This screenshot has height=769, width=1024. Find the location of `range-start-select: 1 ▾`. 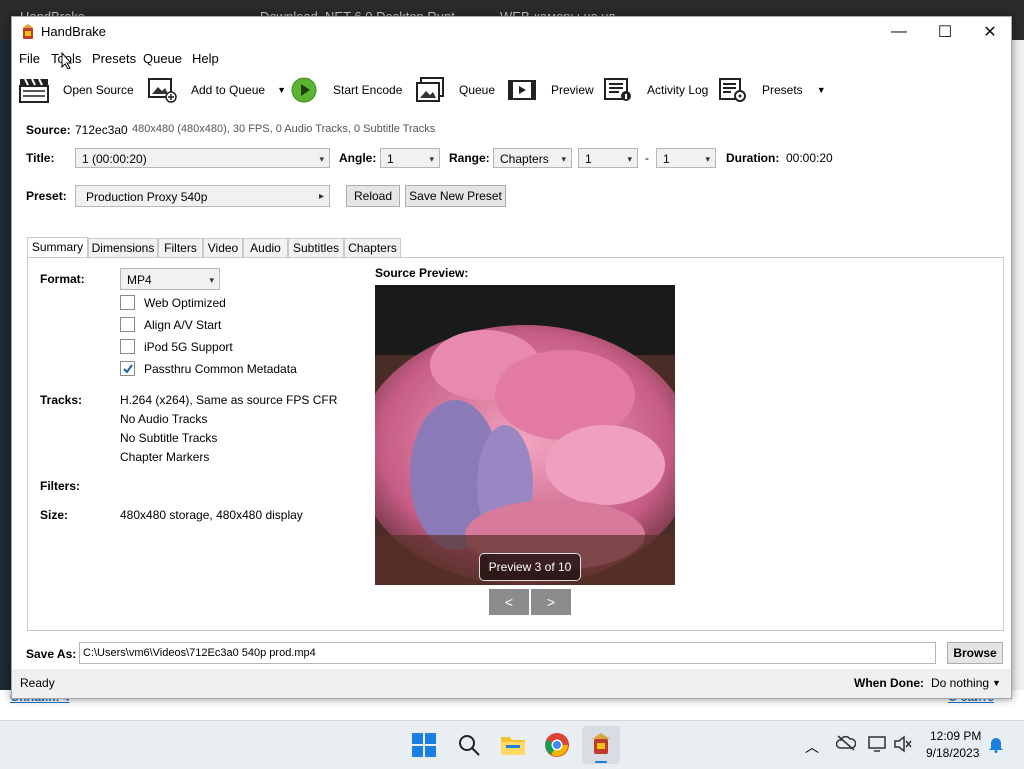

range-start-select: 1 ▾ is located at coordinates (608, 158).